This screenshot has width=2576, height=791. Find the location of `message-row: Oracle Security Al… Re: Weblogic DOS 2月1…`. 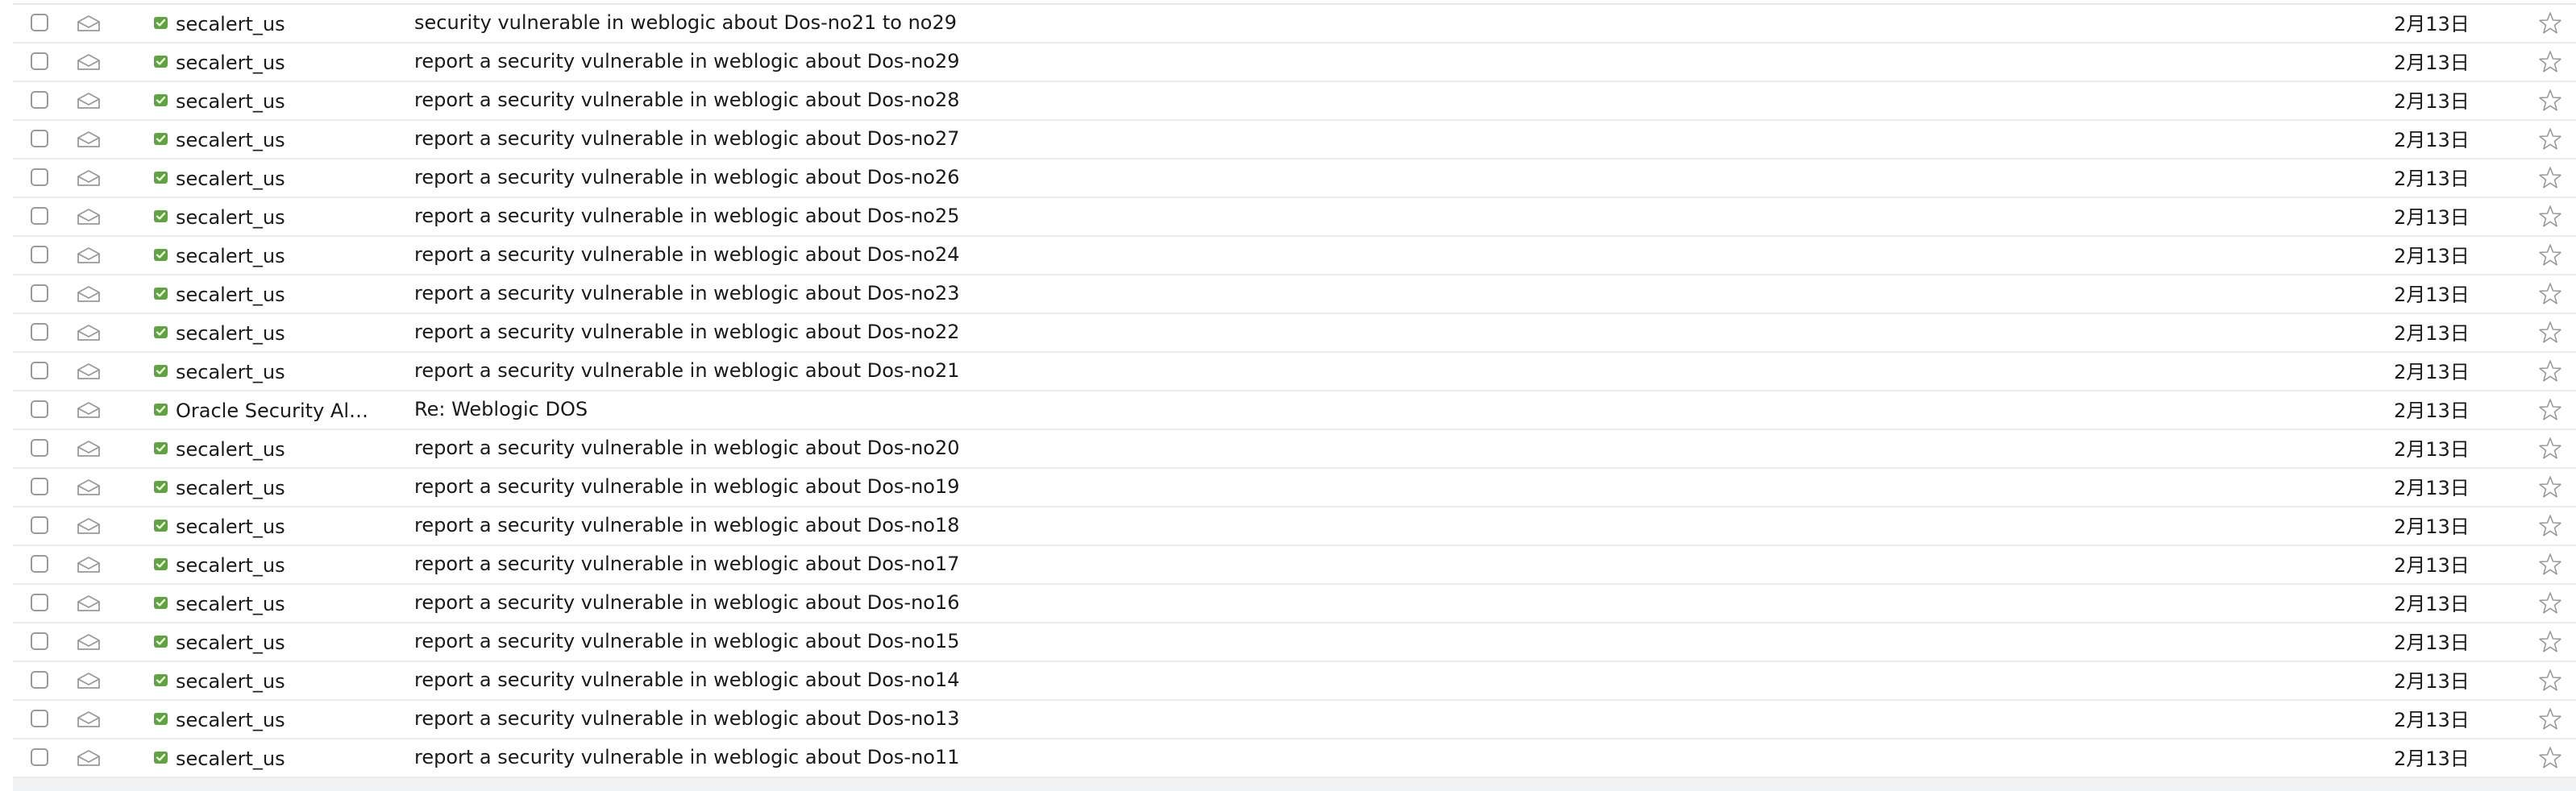

message-row: Oracle Security Al… Re: Weblogic DOS 2月1… is located at coordinates (1294, 410).